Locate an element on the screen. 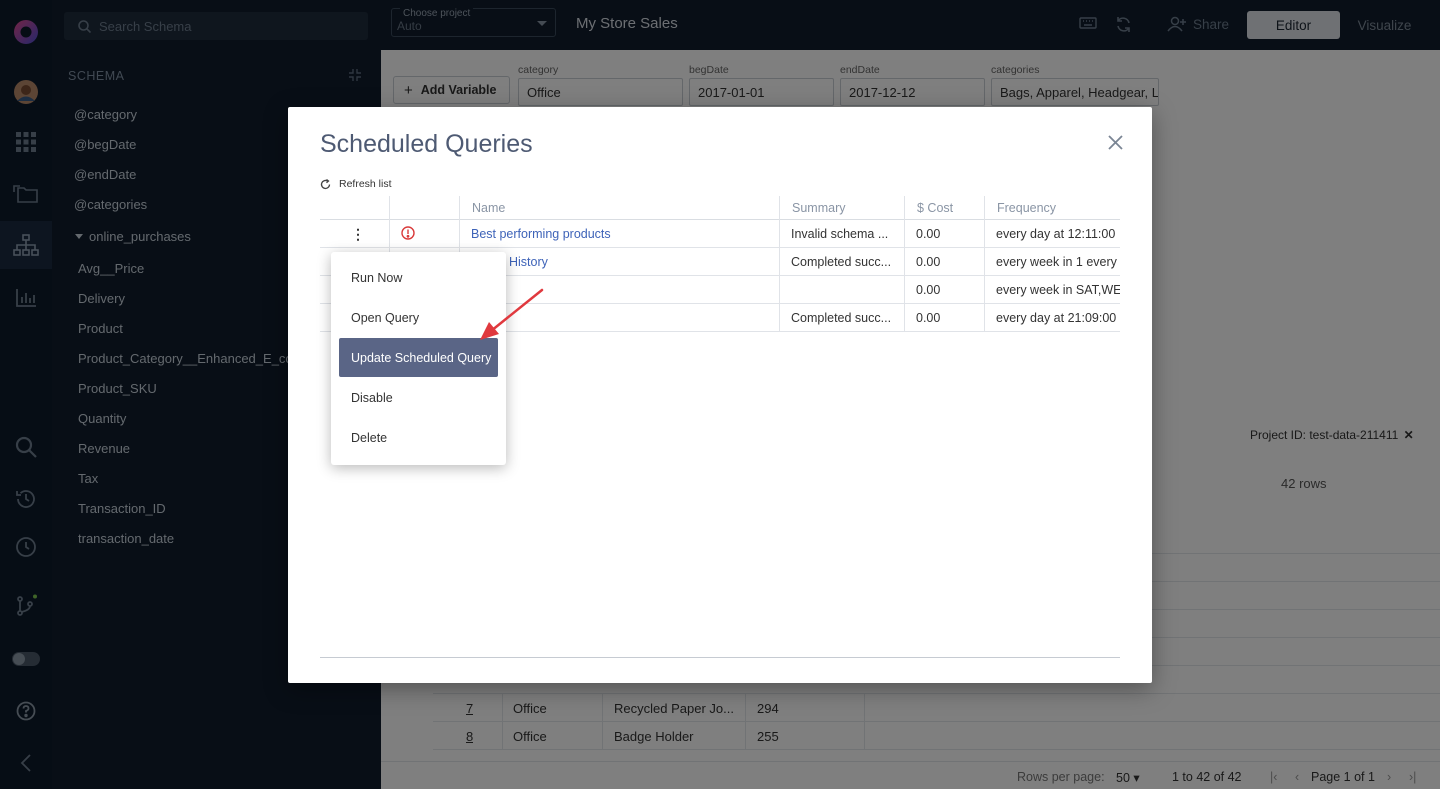 Image resolution: width=1440 pixels, height=789 pixels. menu-item-update-scheduled-query: Update Scheduled Query is located at coordinates (418, 357).